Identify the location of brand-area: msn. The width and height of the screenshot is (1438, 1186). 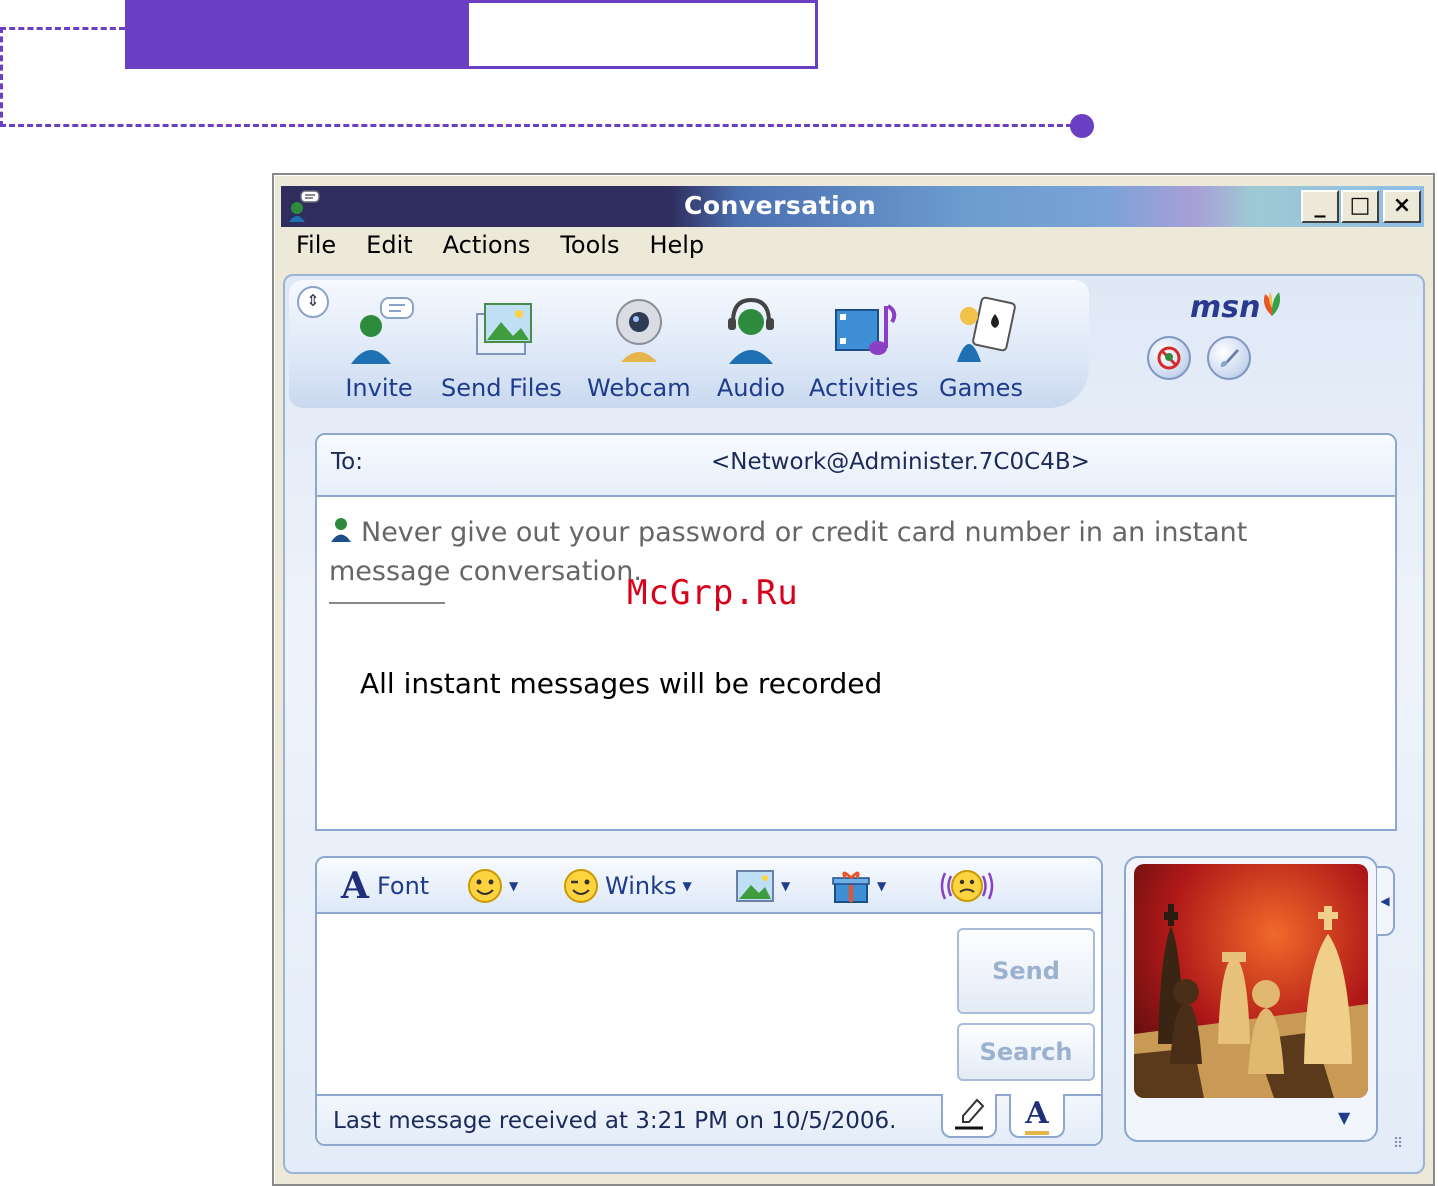
(1255, 344).